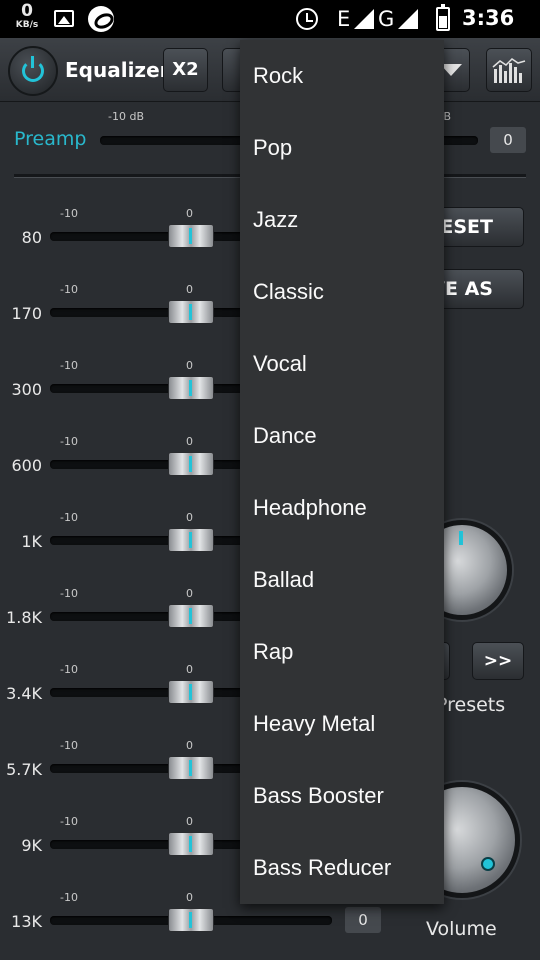 This screenshot has height=960, width=540. Describe the element at coordinates (342, 580) in the screenshot. I see `menu-item-ballad: Ballad` at that location.